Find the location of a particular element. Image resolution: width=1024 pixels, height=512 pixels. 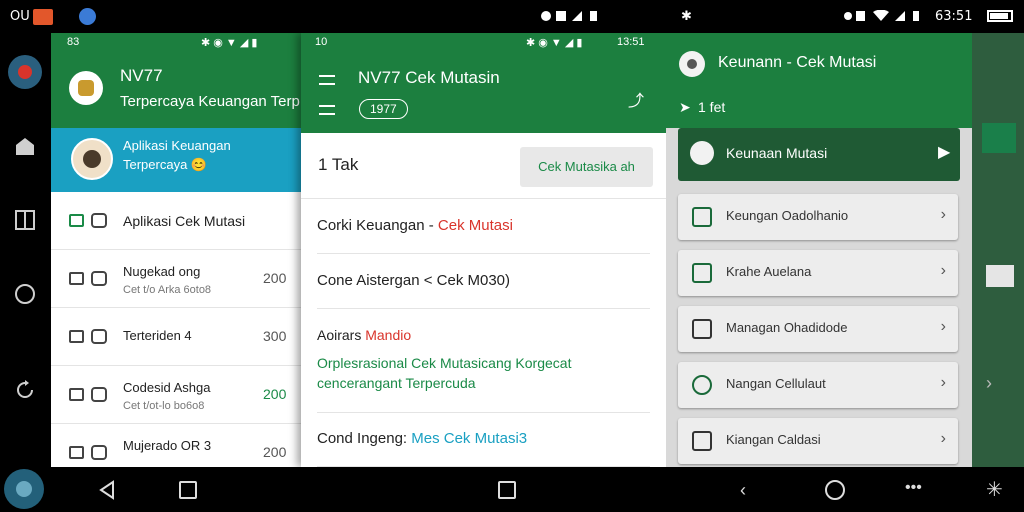

refresh-icon is located at coordinates (25, 390).